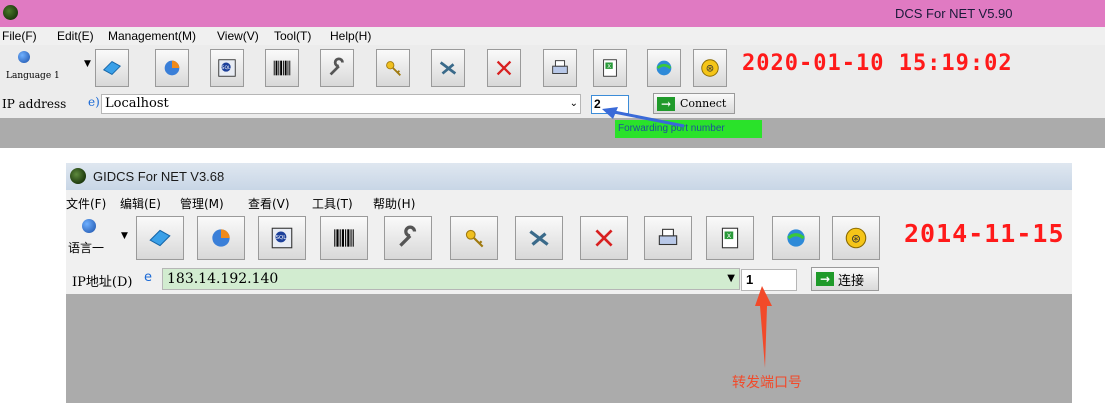  I want to click on menu-file: 文件(F), so click(86, 203).